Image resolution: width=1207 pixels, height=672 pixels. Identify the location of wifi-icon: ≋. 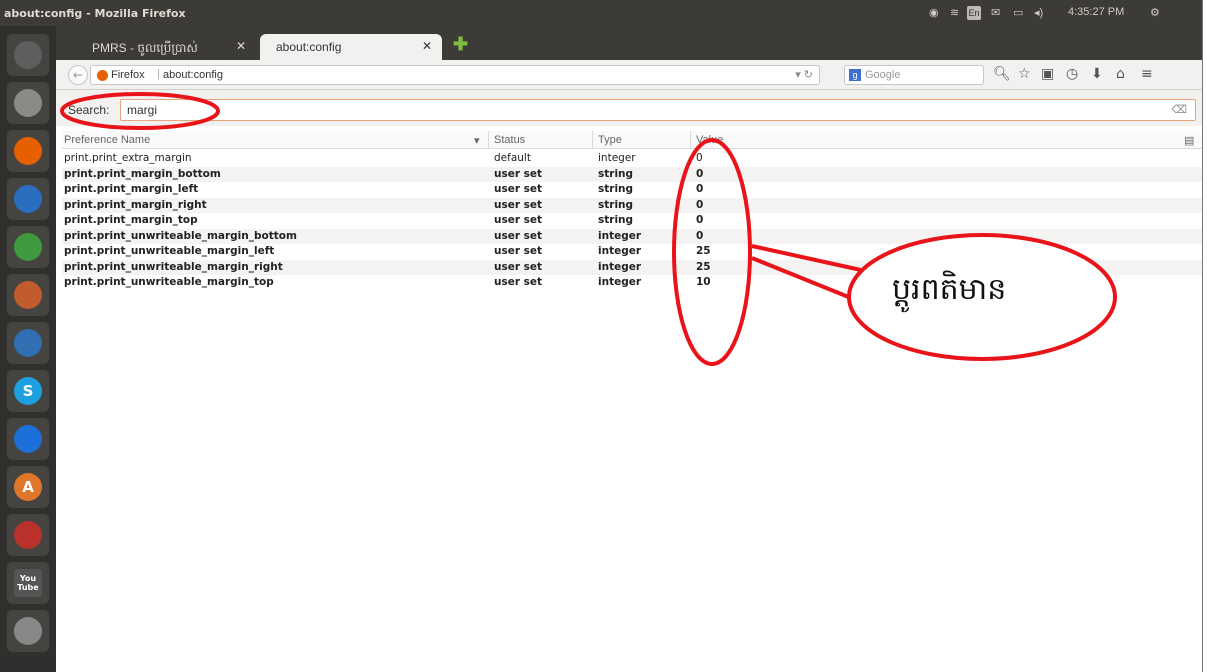
(954, 12).